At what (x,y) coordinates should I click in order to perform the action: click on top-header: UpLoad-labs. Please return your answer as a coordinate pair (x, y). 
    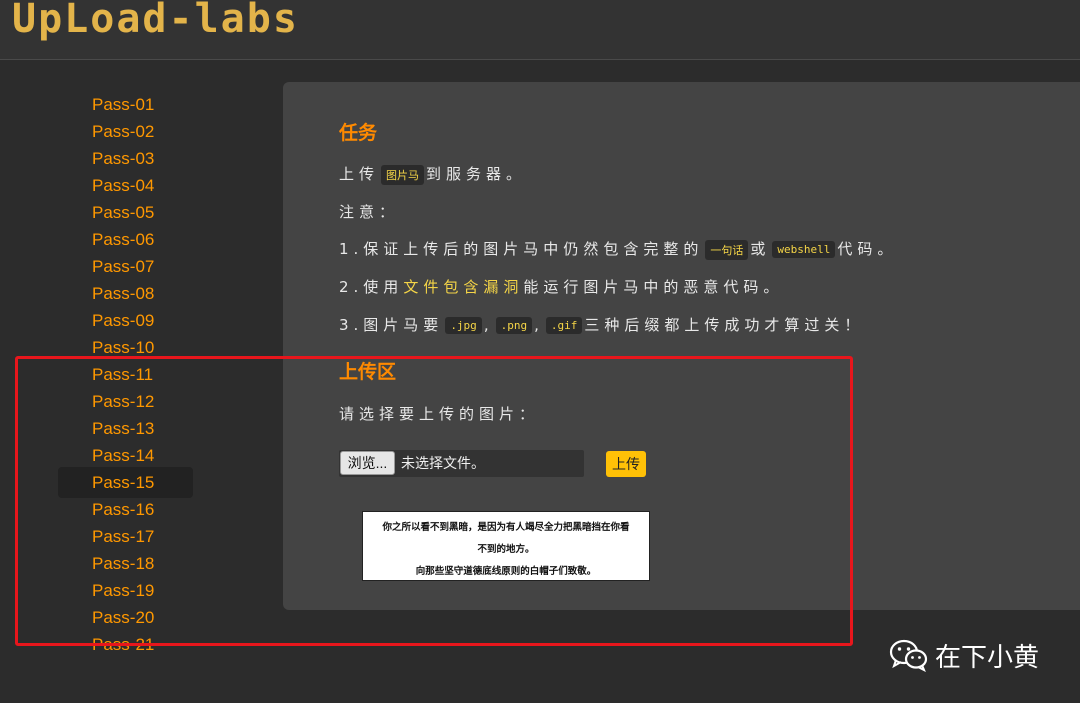
    Looking at the image, I should click on (540, 30).